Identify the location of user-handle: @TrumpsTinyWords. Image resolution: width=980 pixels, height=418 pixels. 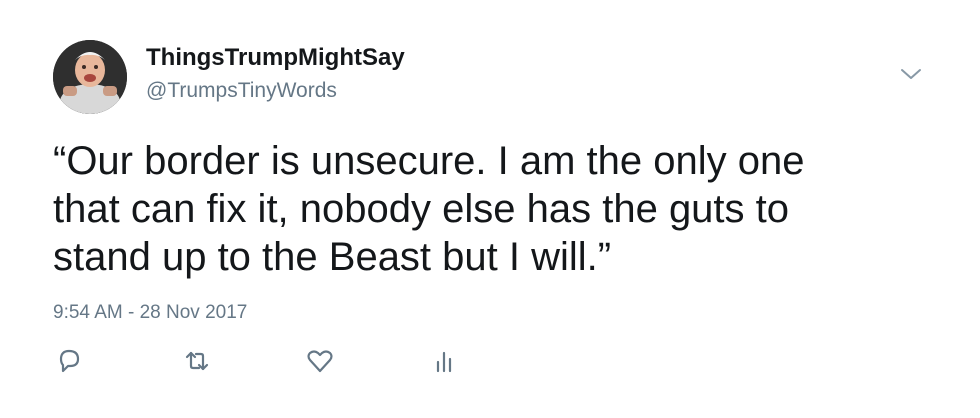
(241, 91).